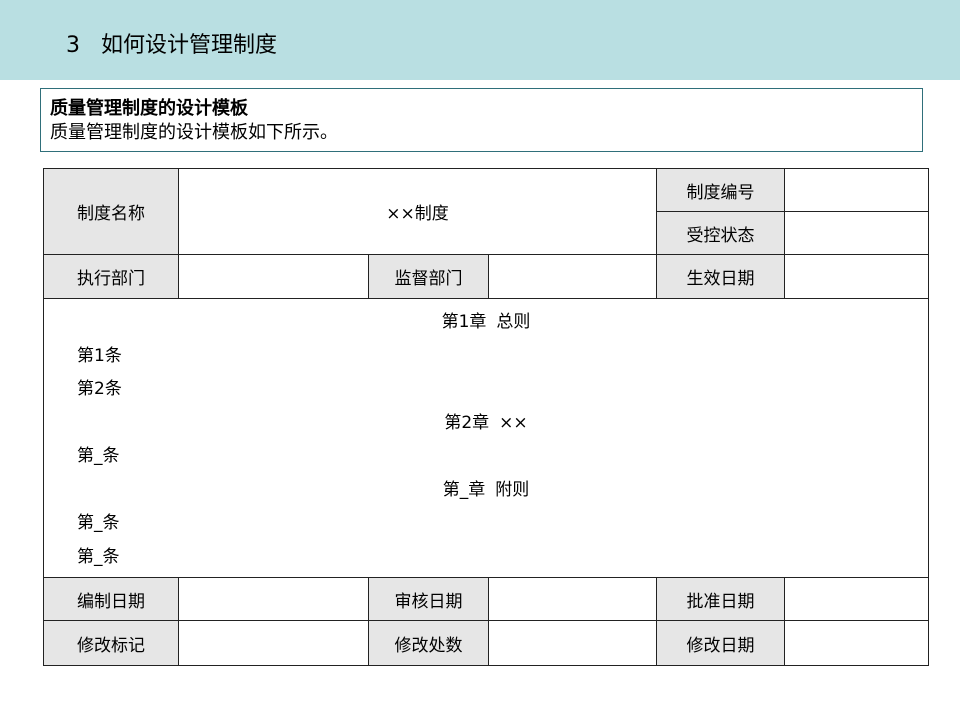 This screenshot has width=960, height=720. Describe the element at coordinates (111, 211) in the screenshot. I see `policy-name-label: 制度名称` at that location.